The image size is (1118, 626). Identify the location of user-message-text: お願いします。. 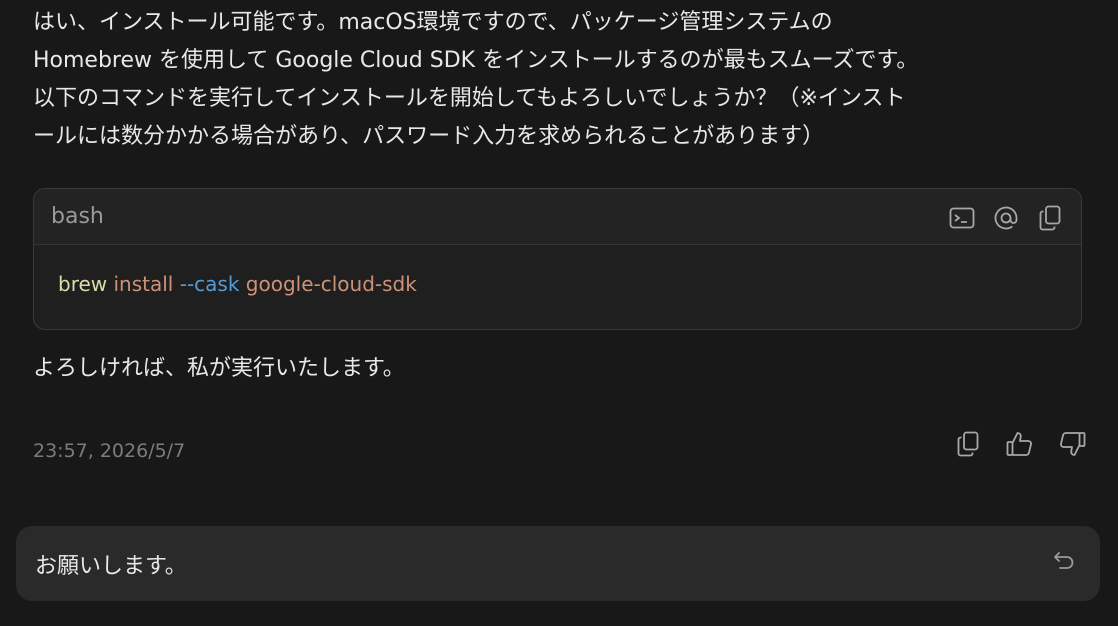
(111, 566).